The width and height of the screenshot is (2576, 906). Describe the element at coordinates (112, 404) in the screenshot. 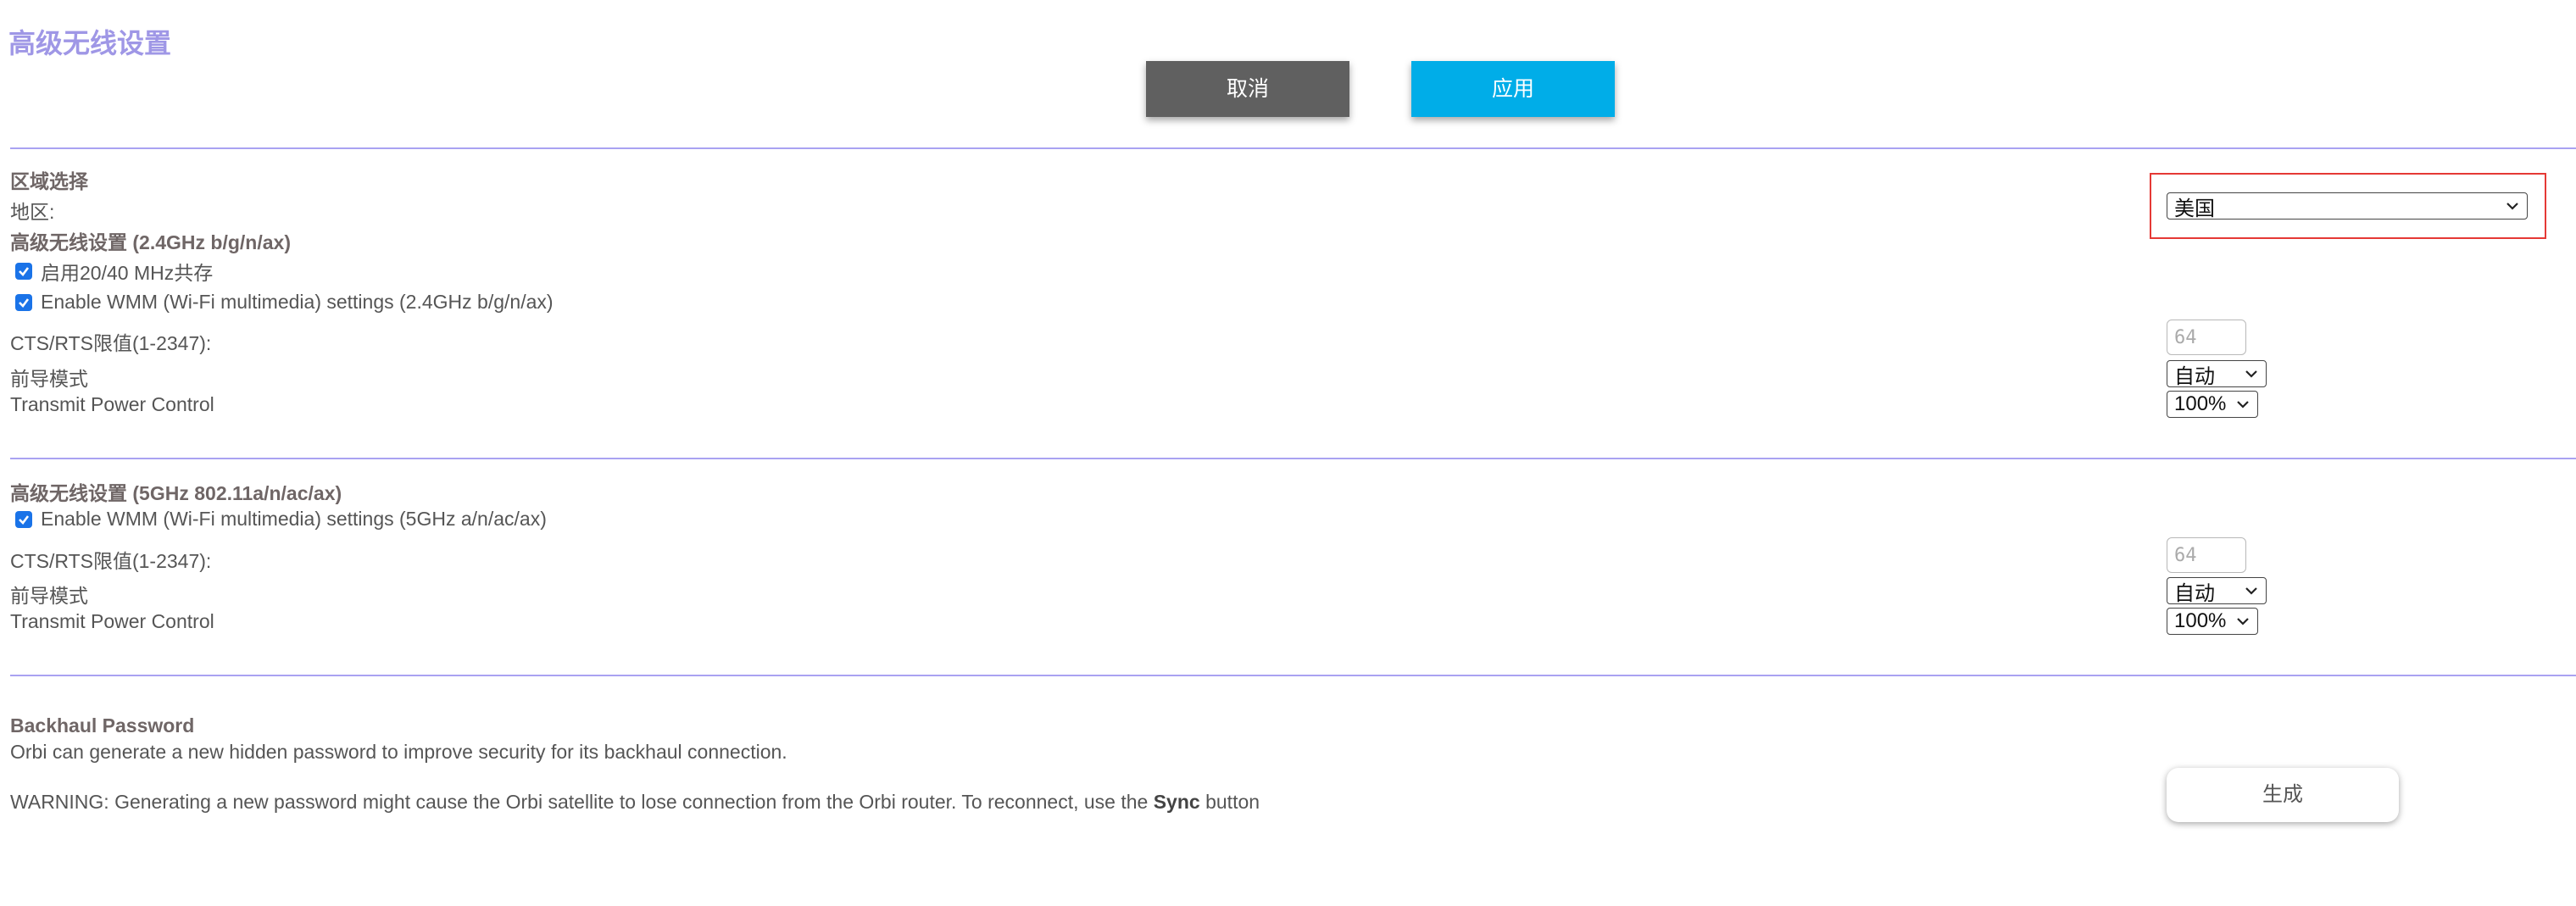

I see `power-24-label: Transmit Power Control` at that location.